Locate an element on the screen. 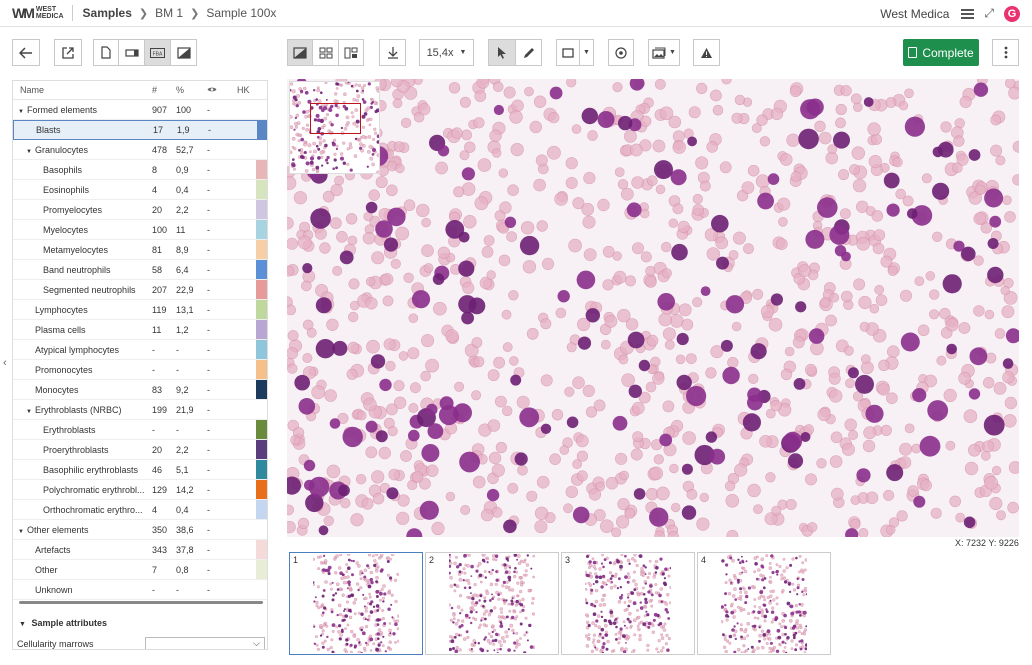  sample-attributes-header: ▼ Sample attributes is located at coordinates (63, 623).